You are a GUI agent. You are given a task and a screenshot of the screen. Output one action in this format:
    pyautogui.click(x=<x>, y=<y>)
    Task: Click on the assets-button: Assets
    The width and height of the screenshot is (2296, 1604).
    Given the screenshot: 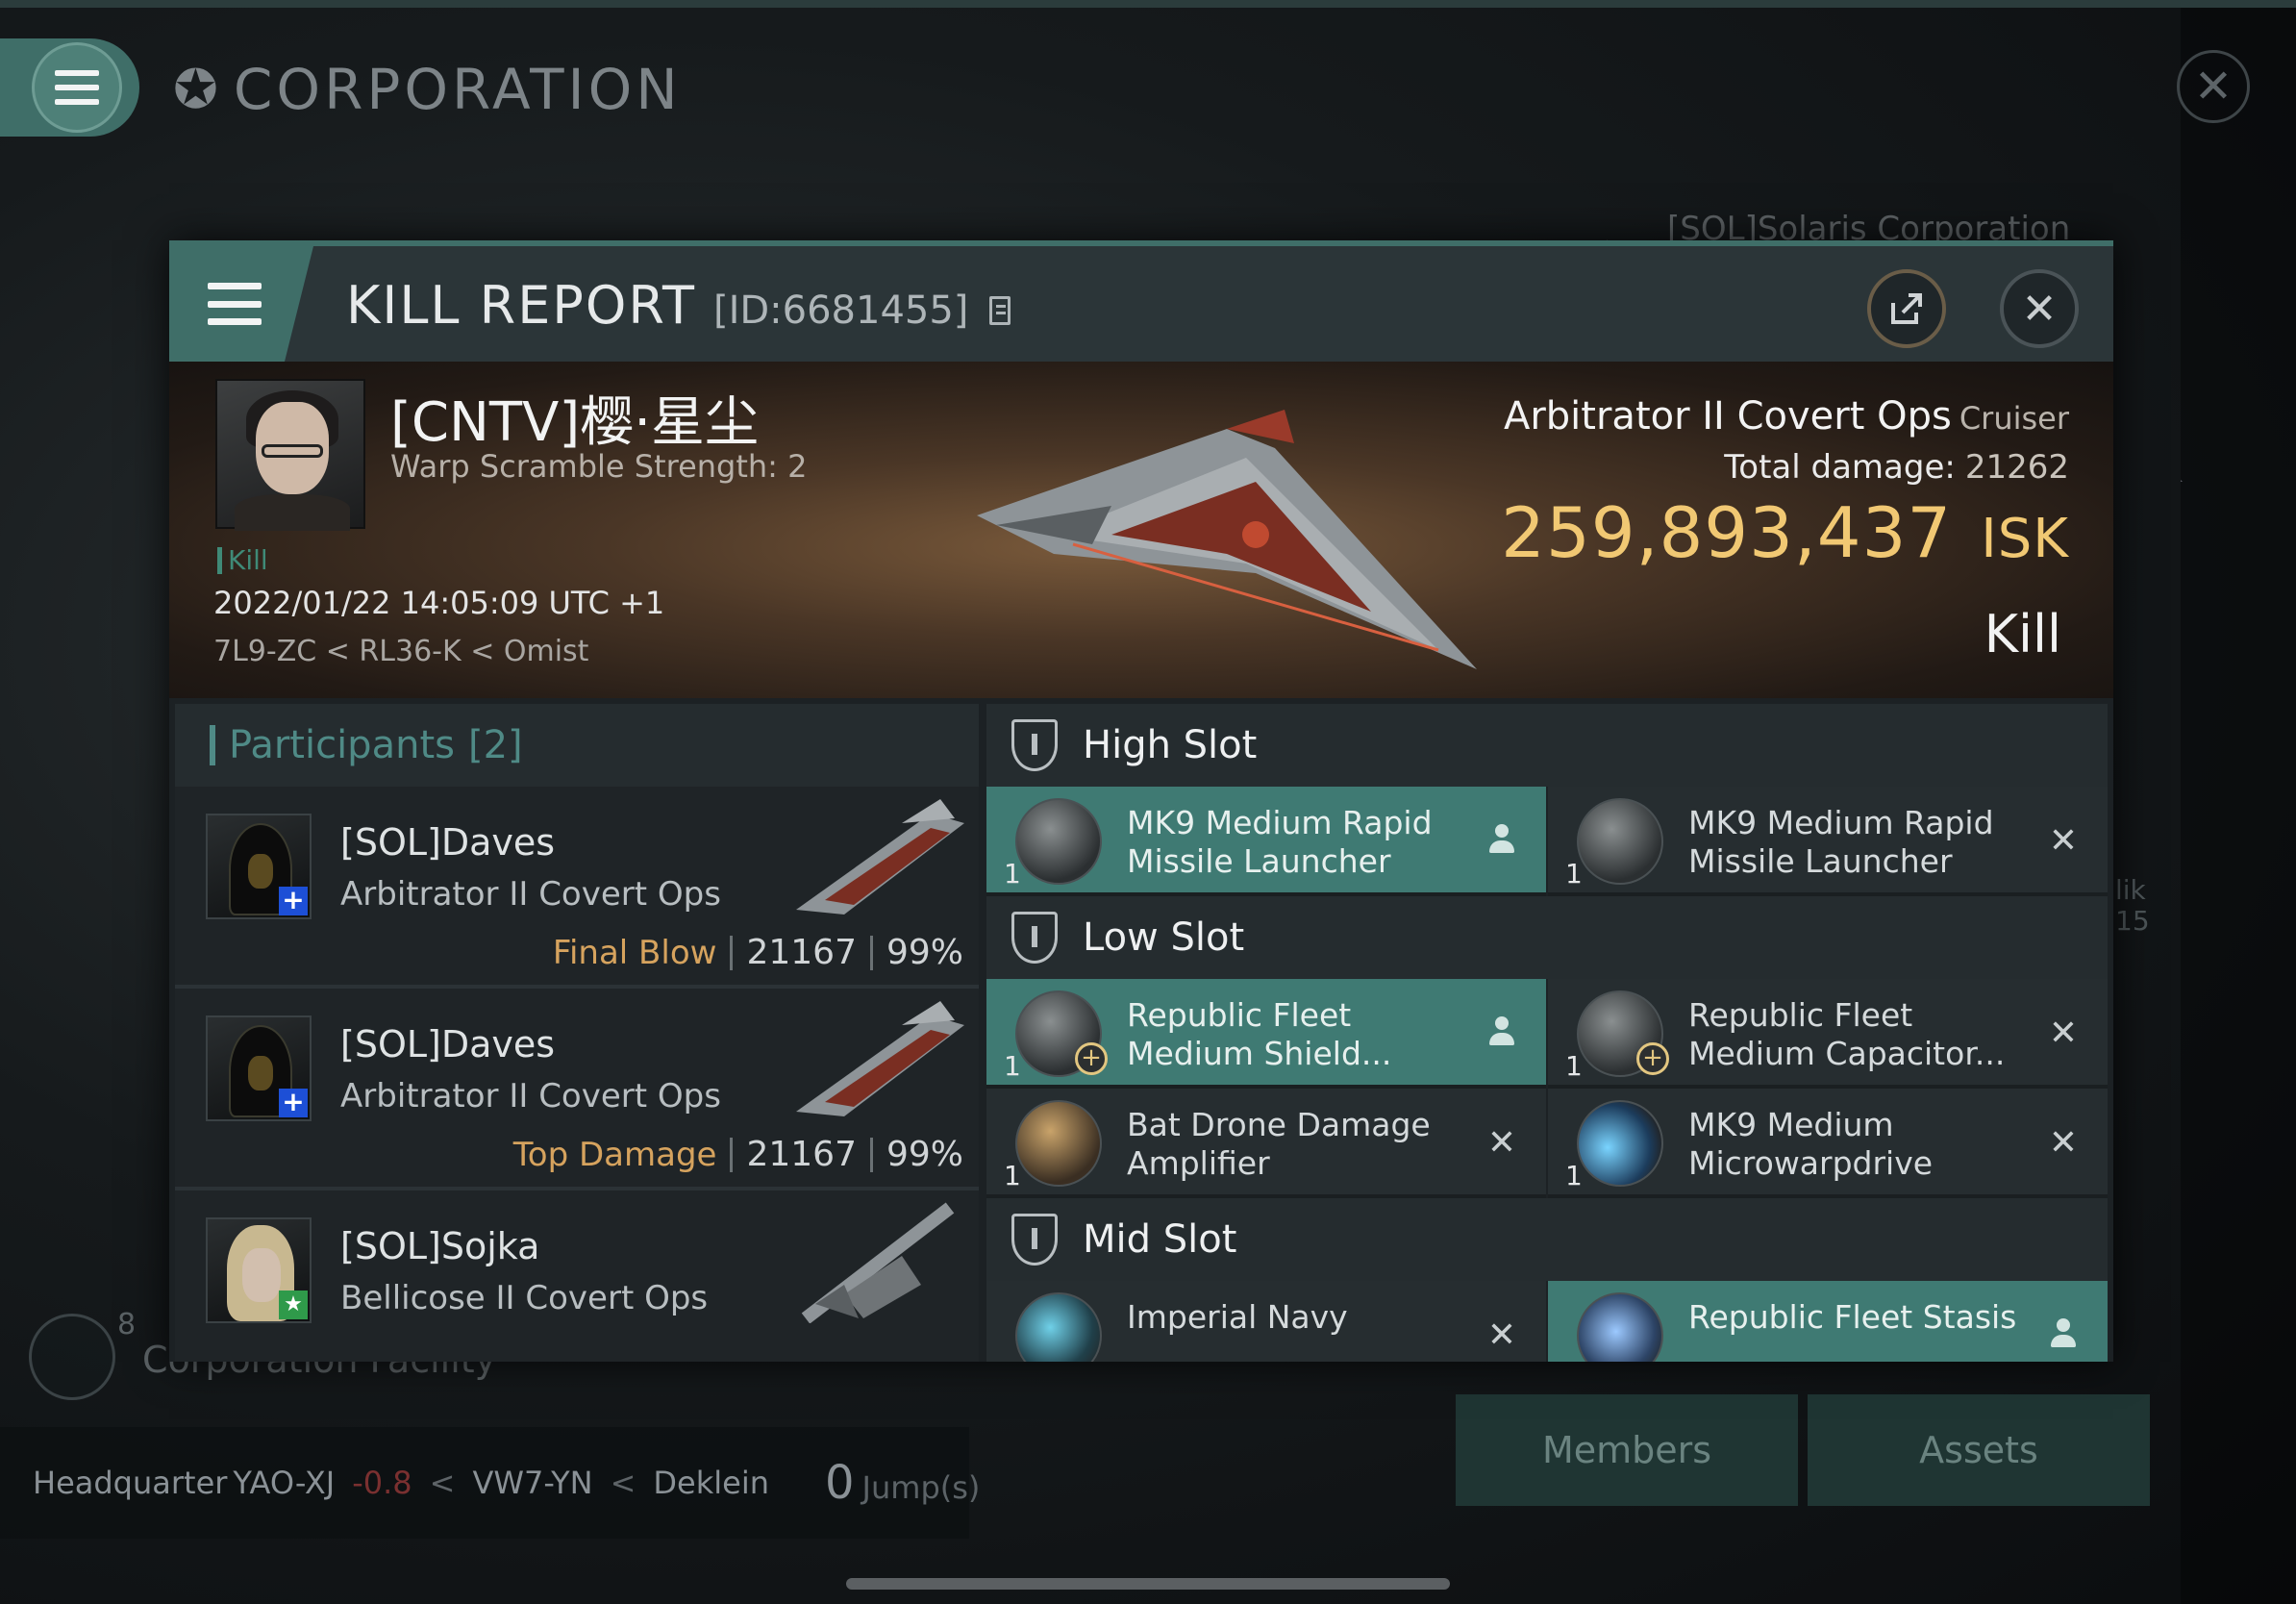 What is the action you would take?
    pyautogui.click(x=1979, y=1450)
    